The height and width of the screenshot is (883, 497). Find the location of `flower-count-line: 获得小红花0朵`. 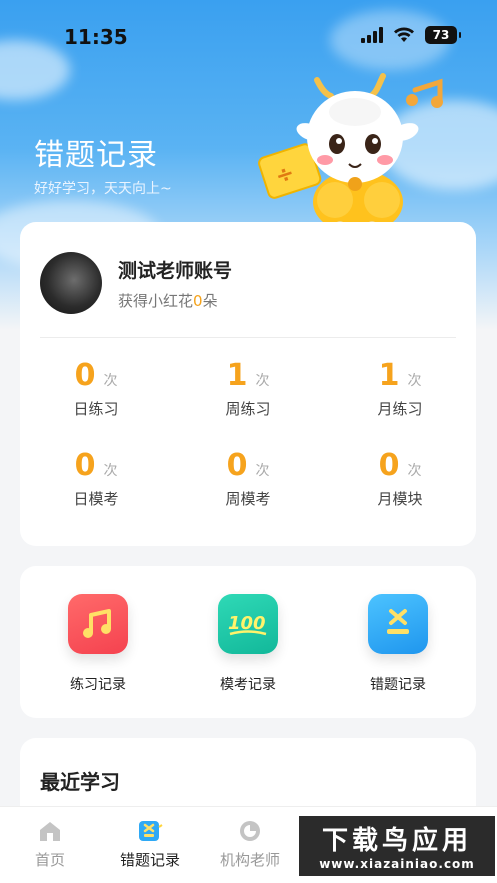

flower-count-line: 获得小红花0朵 is located at coordinates (168, 300).